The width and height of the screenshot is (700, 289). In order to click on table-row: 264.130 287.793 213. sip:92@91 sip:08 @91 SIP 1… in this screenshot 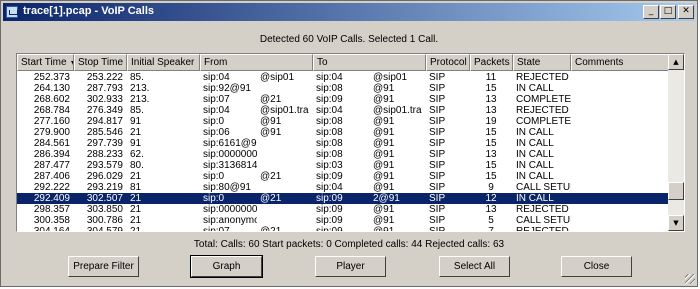, I will do `click(343, 88)`.